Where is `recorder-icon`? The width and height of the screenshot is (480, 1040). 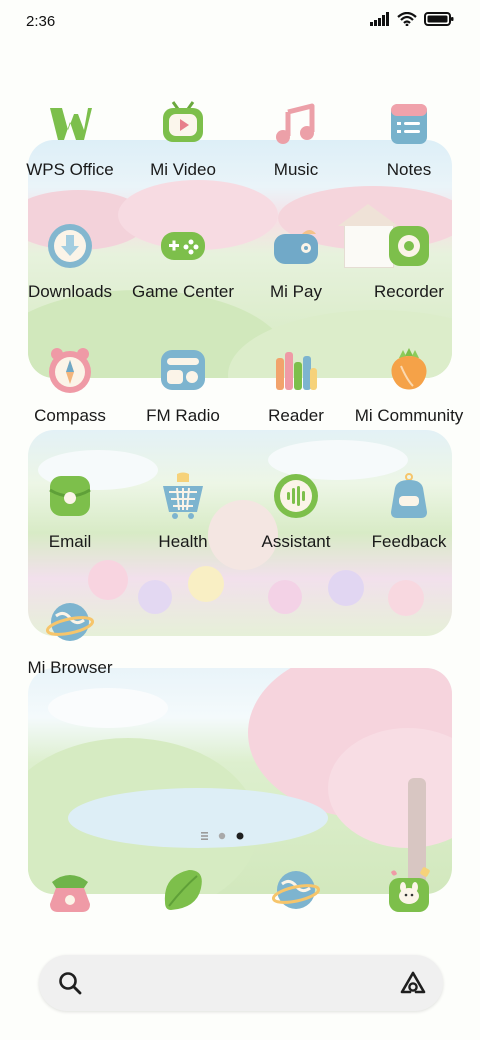 recorder-icon is located at coordinates (409, 246).